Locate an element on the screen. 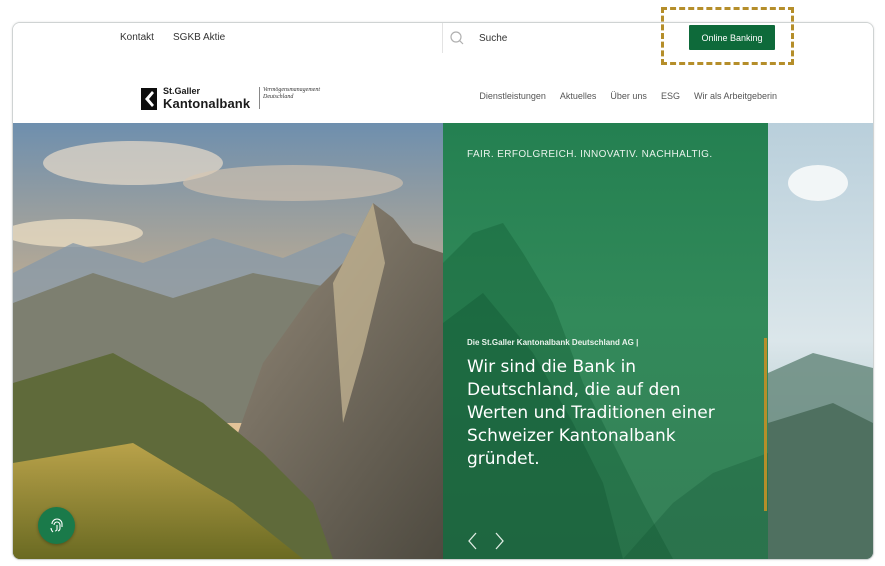  sgkb-share-link: SGKB Aktie is located at coordinates (199, 37).